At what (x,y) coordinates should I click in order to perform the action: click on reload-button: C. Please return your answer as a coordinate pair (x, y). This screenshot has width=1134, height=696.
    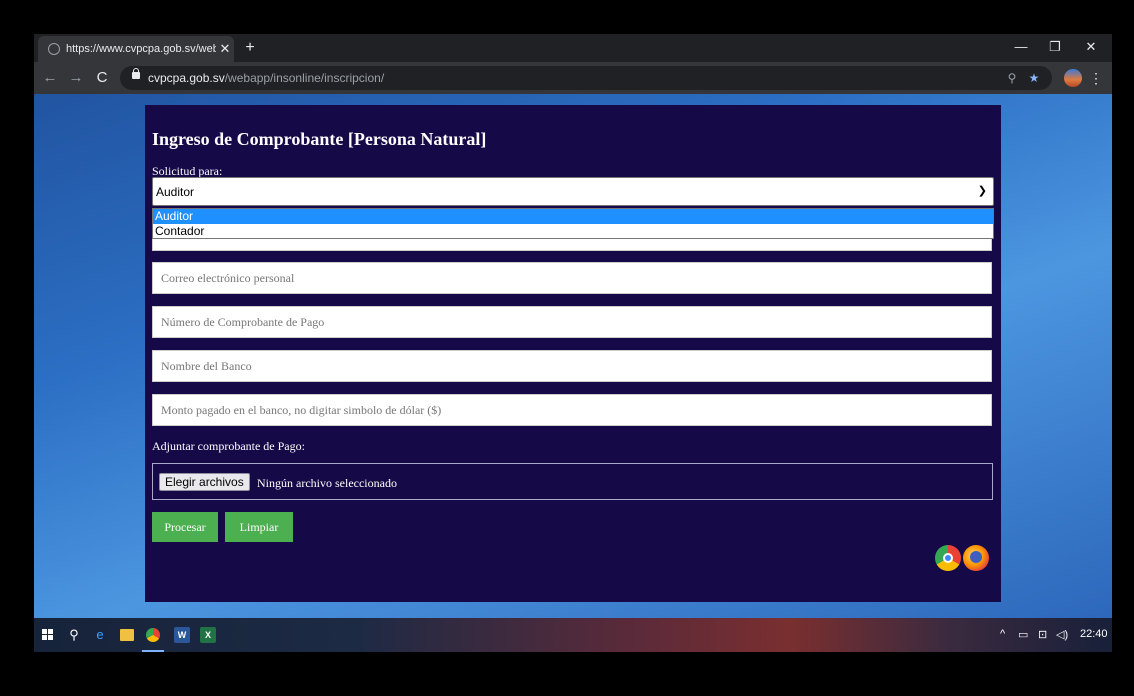
    Looking at the image, I should click on (102, 78).